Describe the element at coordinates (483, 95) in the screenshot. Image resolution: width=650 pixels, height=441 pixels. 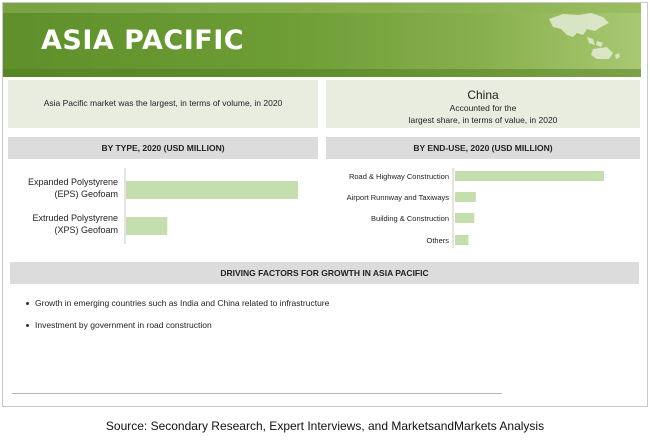
I see `summary-country: China` at that location.